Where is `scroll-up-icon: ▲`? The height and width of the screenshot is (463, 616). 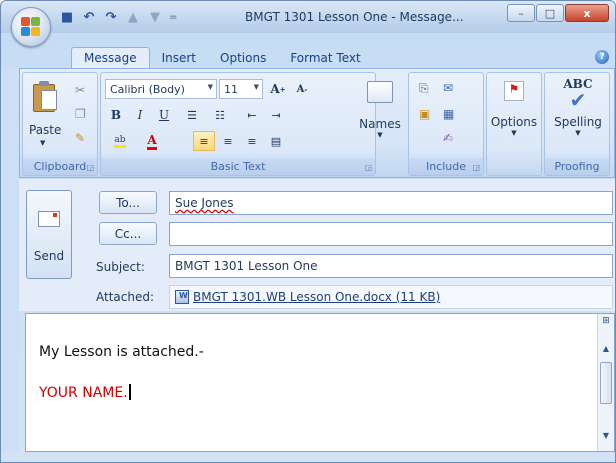 scroll-up-icon: ▲ is located at coordinates (606, 351).